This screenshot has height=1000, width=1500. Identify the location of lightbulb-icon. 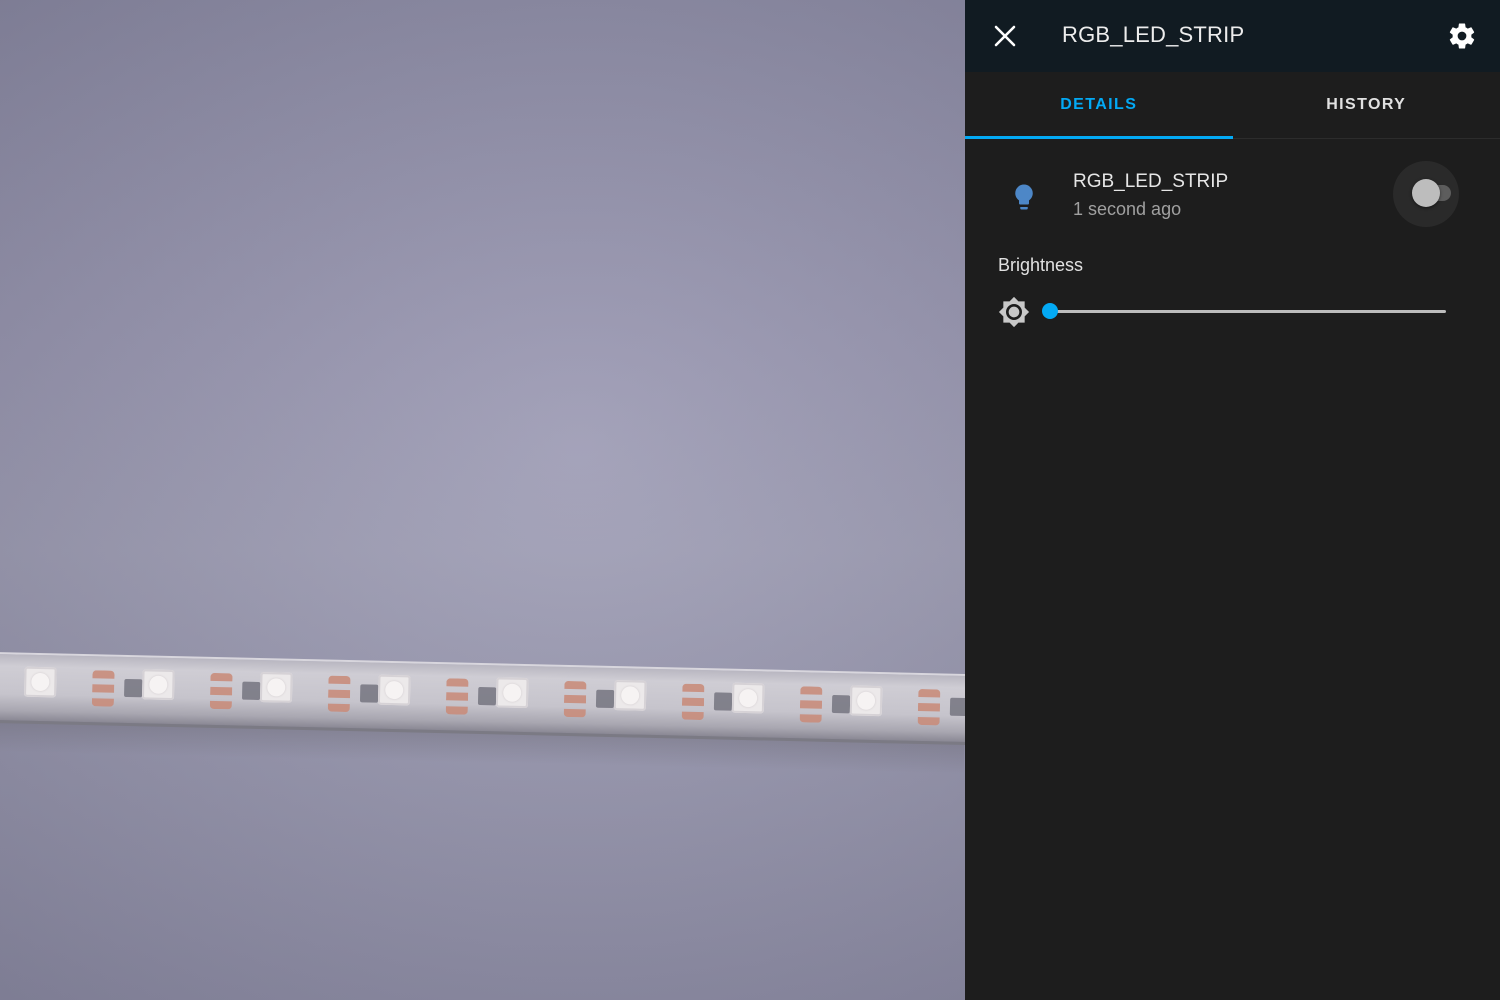
(1024, 197).